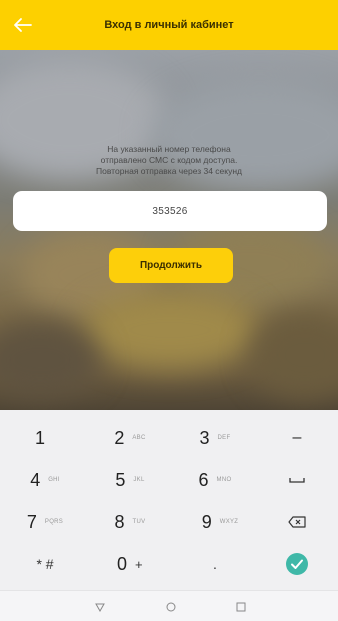  I want to click on recents-square-icon, so click(241, 607).